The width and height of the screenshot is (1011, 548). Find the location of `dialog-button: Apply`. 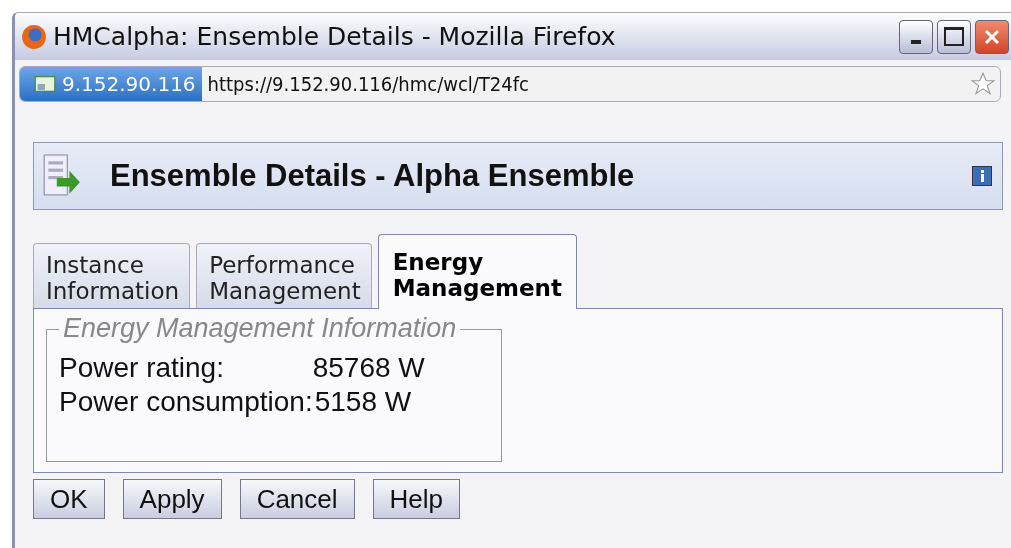

dialog-button: Apply is located at coordinates (172, 499).